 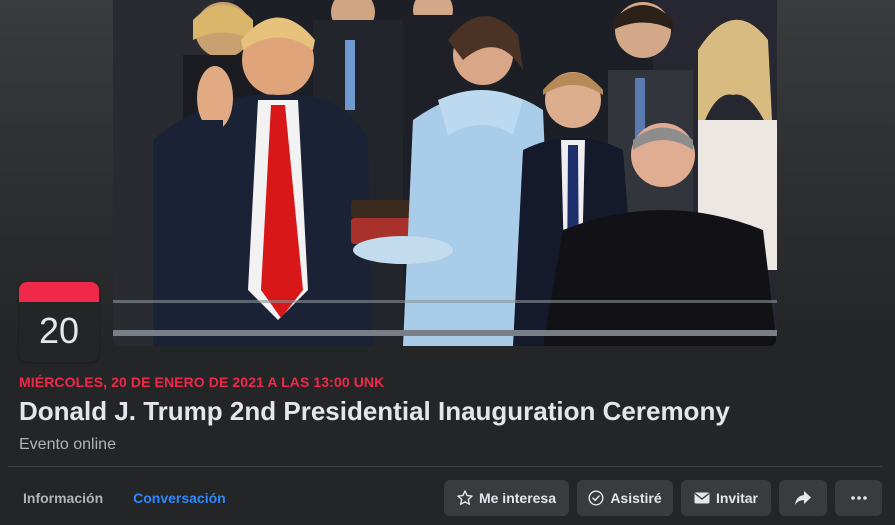 I want to click on interested-button: Me interesa, so click(x=506, y=498).